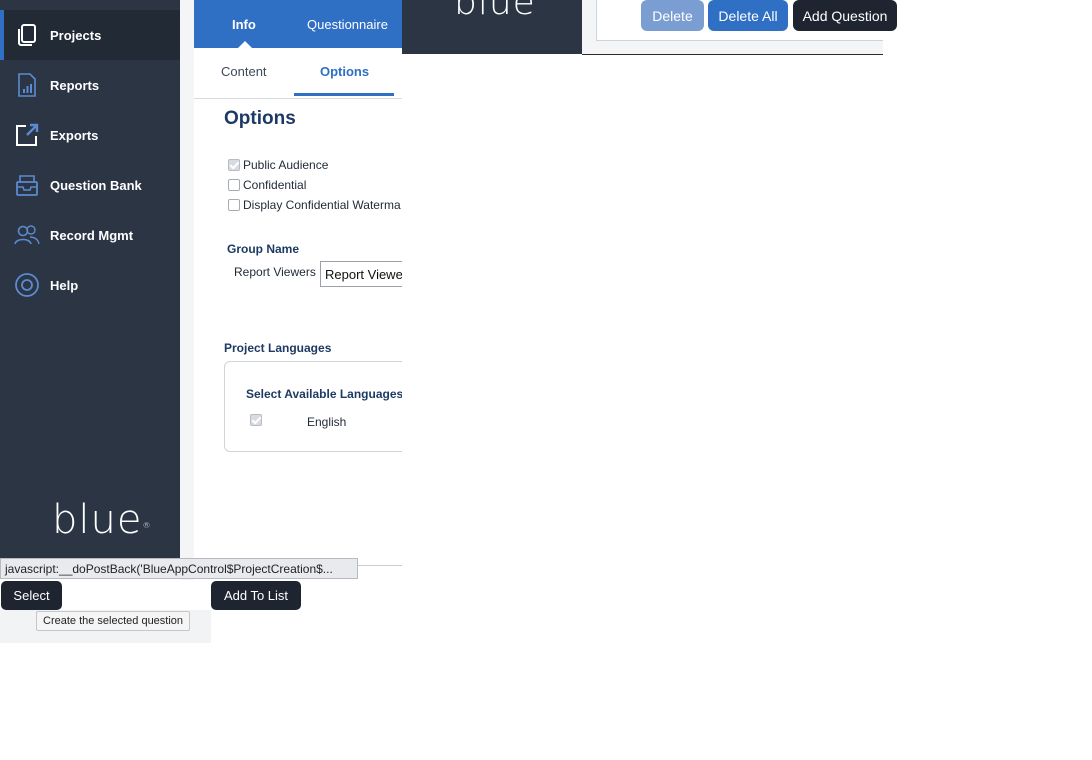 The image size is (1092, 760). I want to click on report-viewers-input: Report Viewe, so click(361, 274).